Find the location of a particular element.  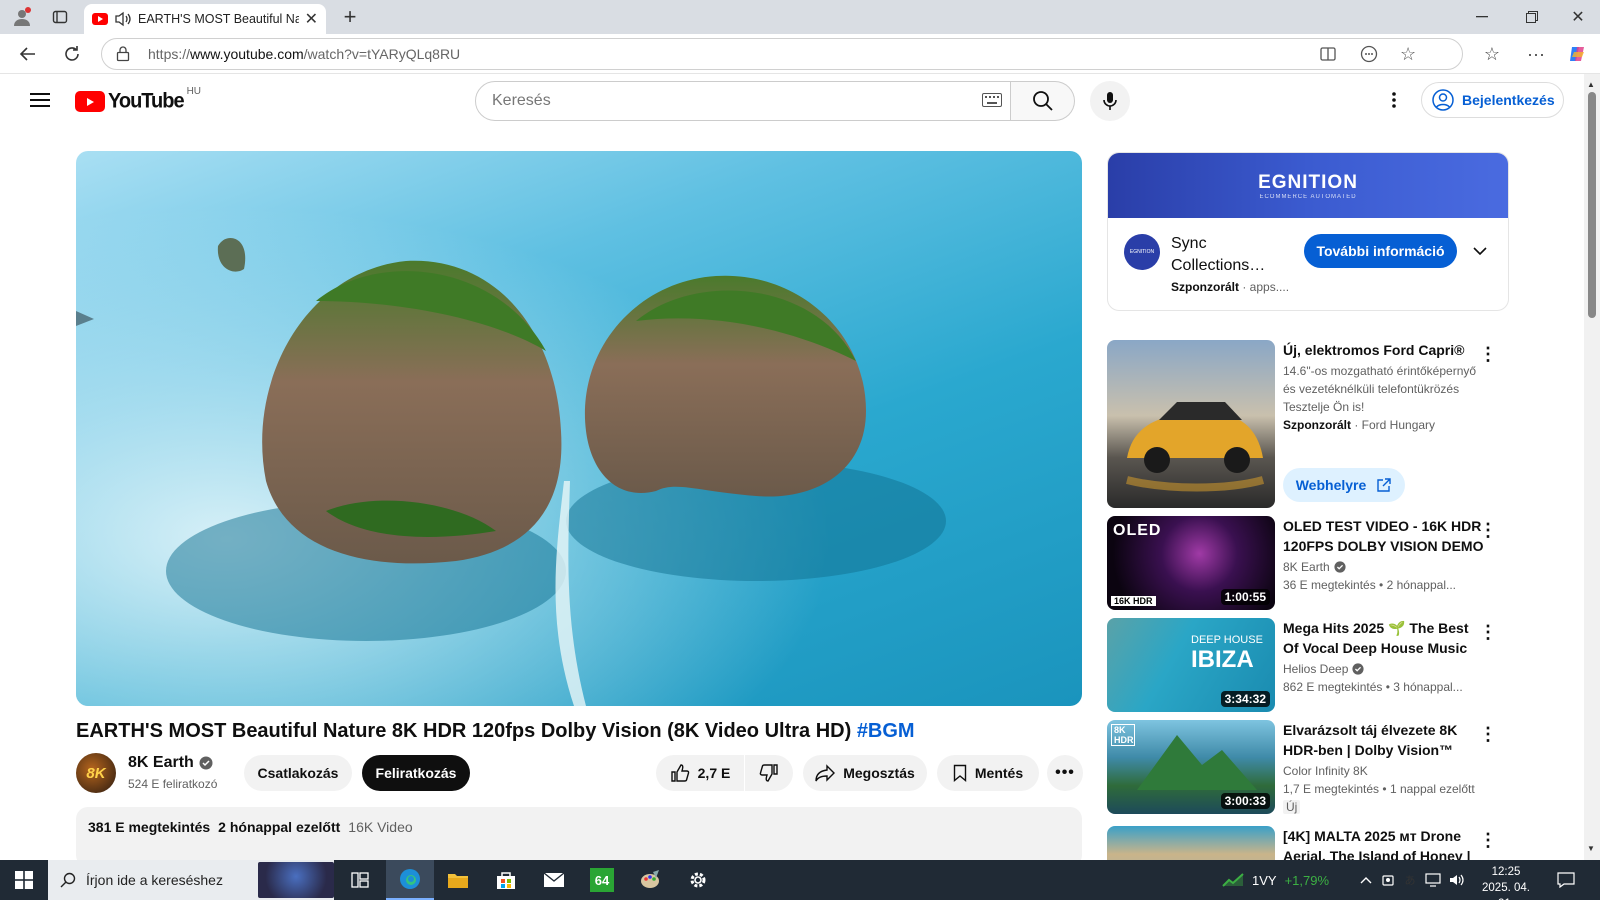

more-actions-button: ••• is located at coordinates (1065, 773).